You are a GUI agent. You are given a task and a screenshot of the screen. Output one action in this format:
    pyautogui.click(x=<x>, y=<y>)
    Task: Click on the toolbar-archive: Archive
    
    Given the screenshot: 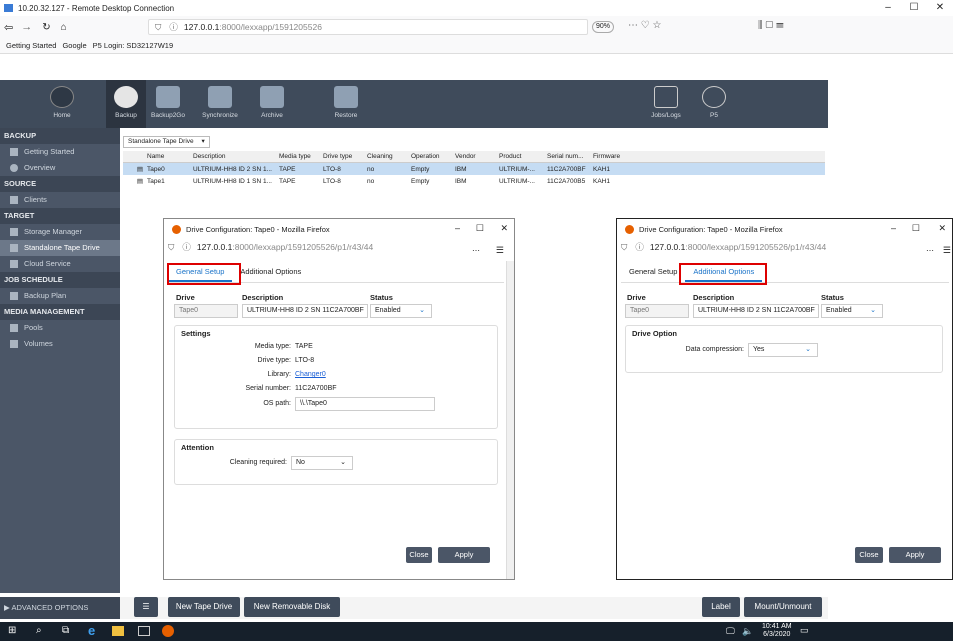 What is the action you would take?
    pyautogui.click(x=272, y=104)
    